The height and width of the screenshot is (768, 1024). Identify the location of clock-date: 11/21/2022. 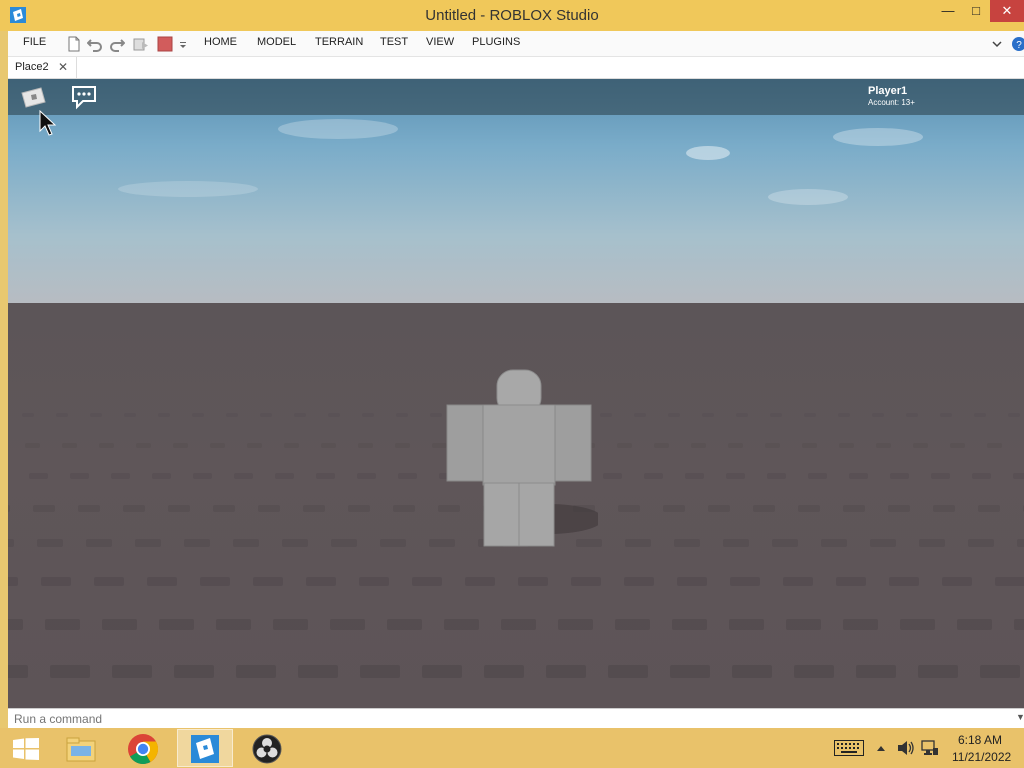
(981, 757).